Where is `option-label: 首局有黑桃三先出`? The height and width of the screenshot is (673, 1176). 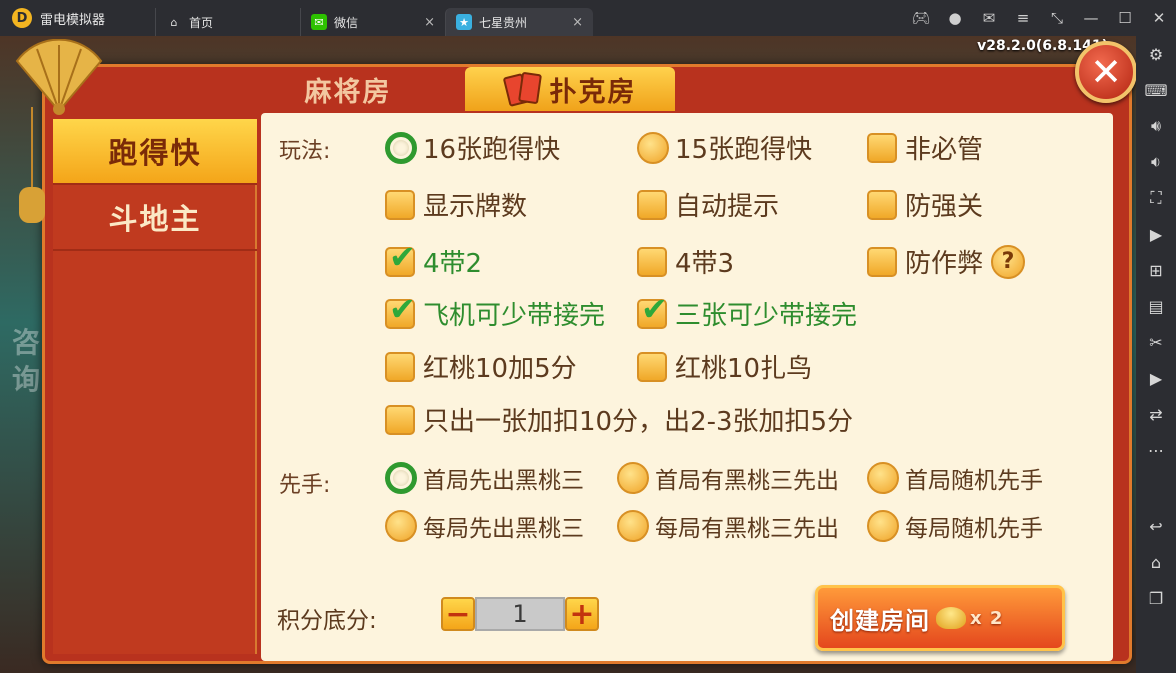 option-label: 首局有黑桃三先出 is located at coordinates (747, 481).